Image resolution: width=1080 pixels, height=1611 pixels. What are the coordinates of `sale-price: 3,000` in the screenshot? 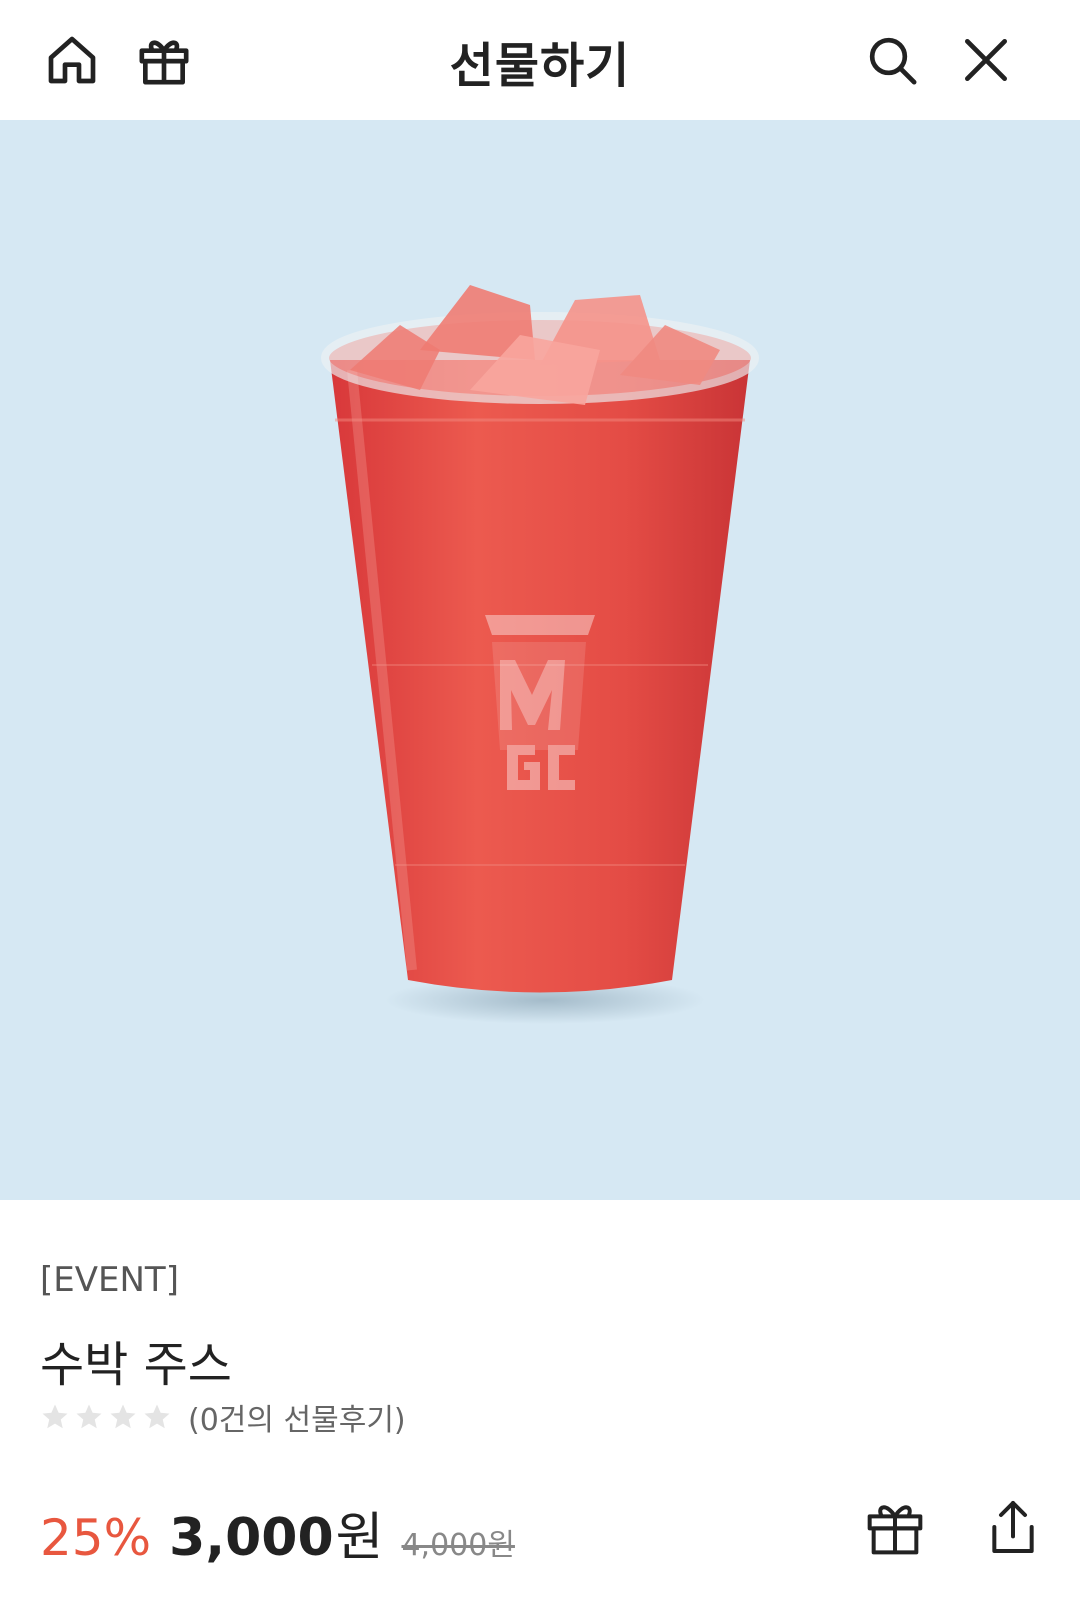 It's located at (251, 1538).